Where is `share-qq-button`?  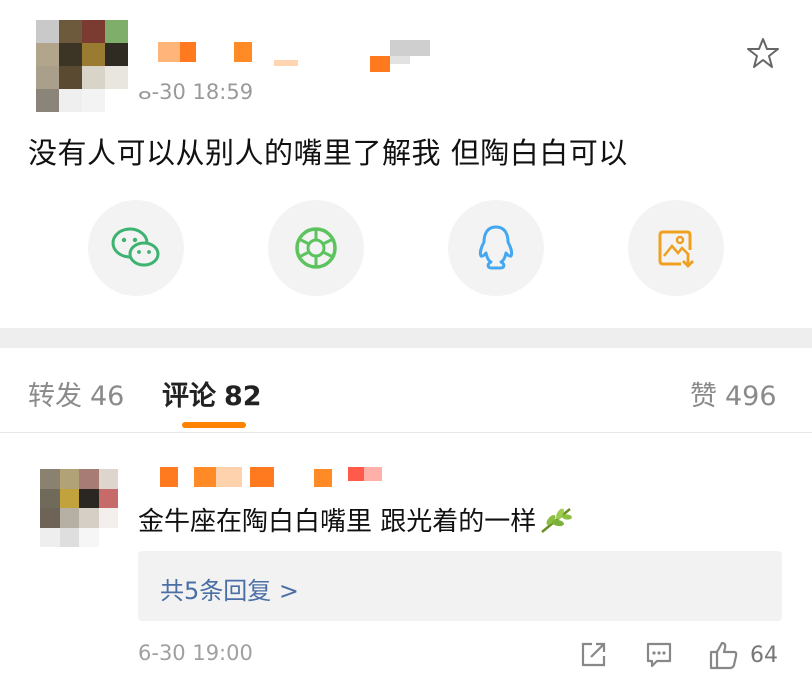
share-qq-button is located at coordinates (496, 248).